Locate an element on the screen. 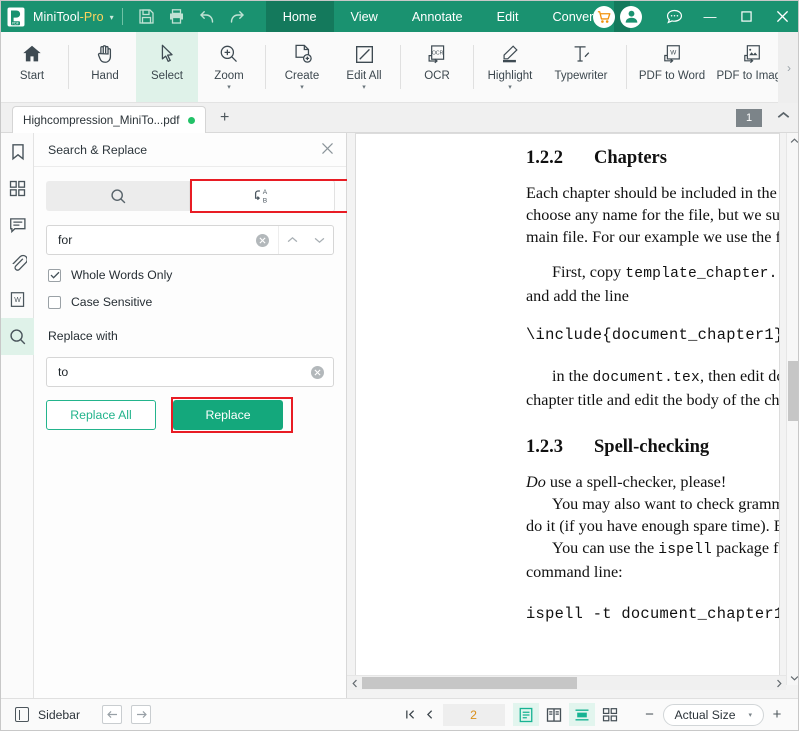 The width and height of the screenshot is (799, 731). tool-select: Select is located at coordinates (167, 67).